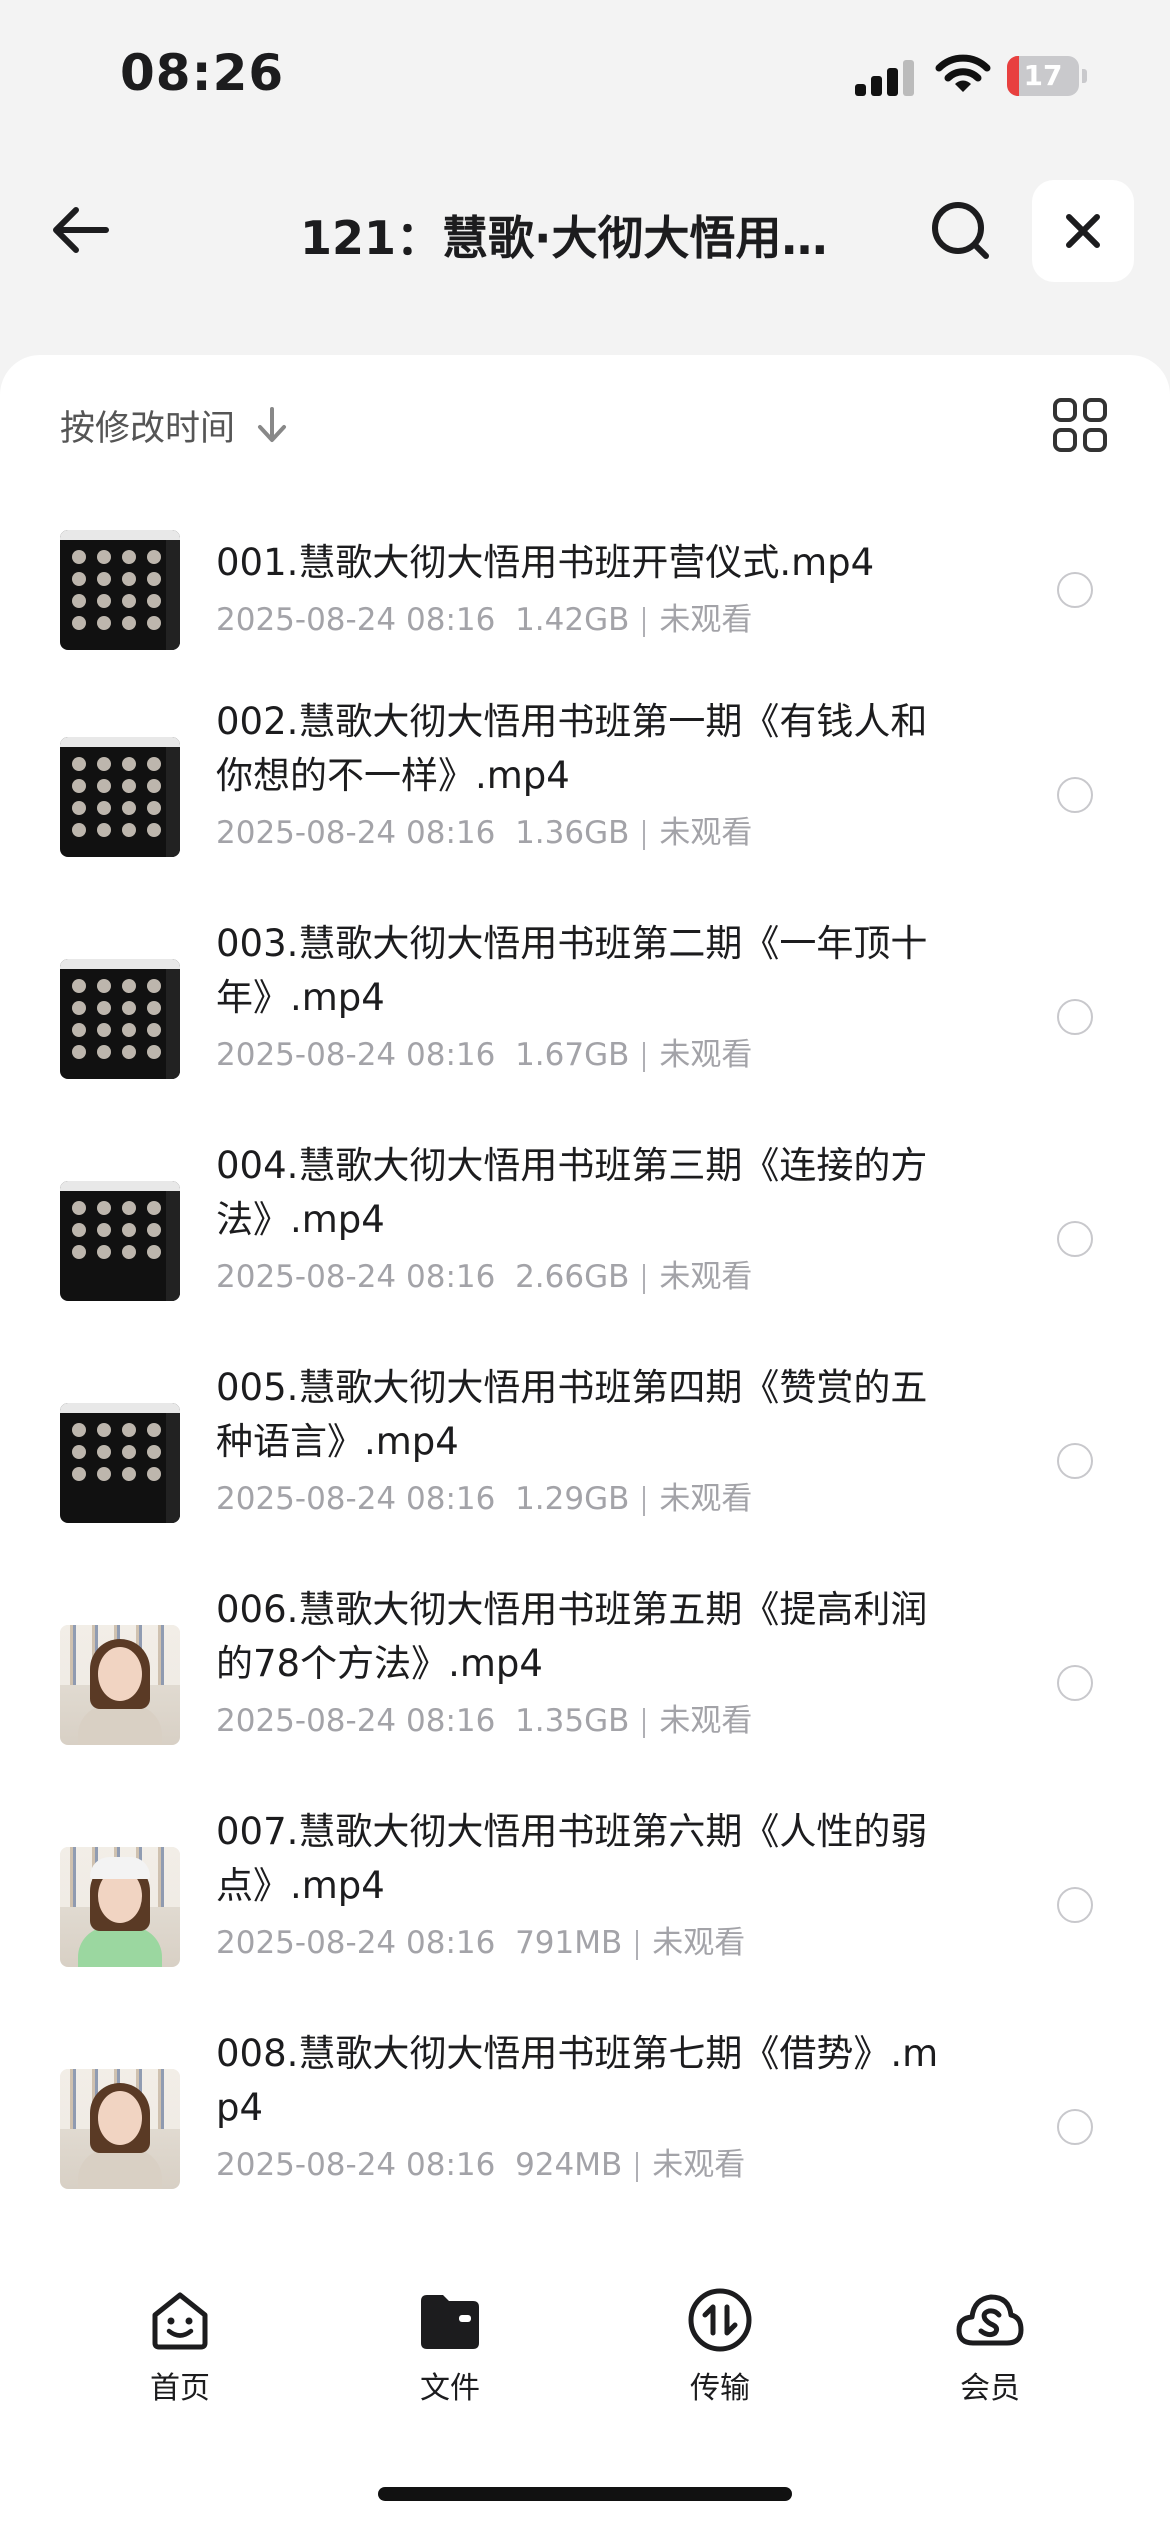 This screenshot has height=2532, width=1170. Describe the element at coordinates (545, 562) in the screenshot. I see `file-name: 001.慧歌大彻大悟用书班开营仪式.mp4` at that location.